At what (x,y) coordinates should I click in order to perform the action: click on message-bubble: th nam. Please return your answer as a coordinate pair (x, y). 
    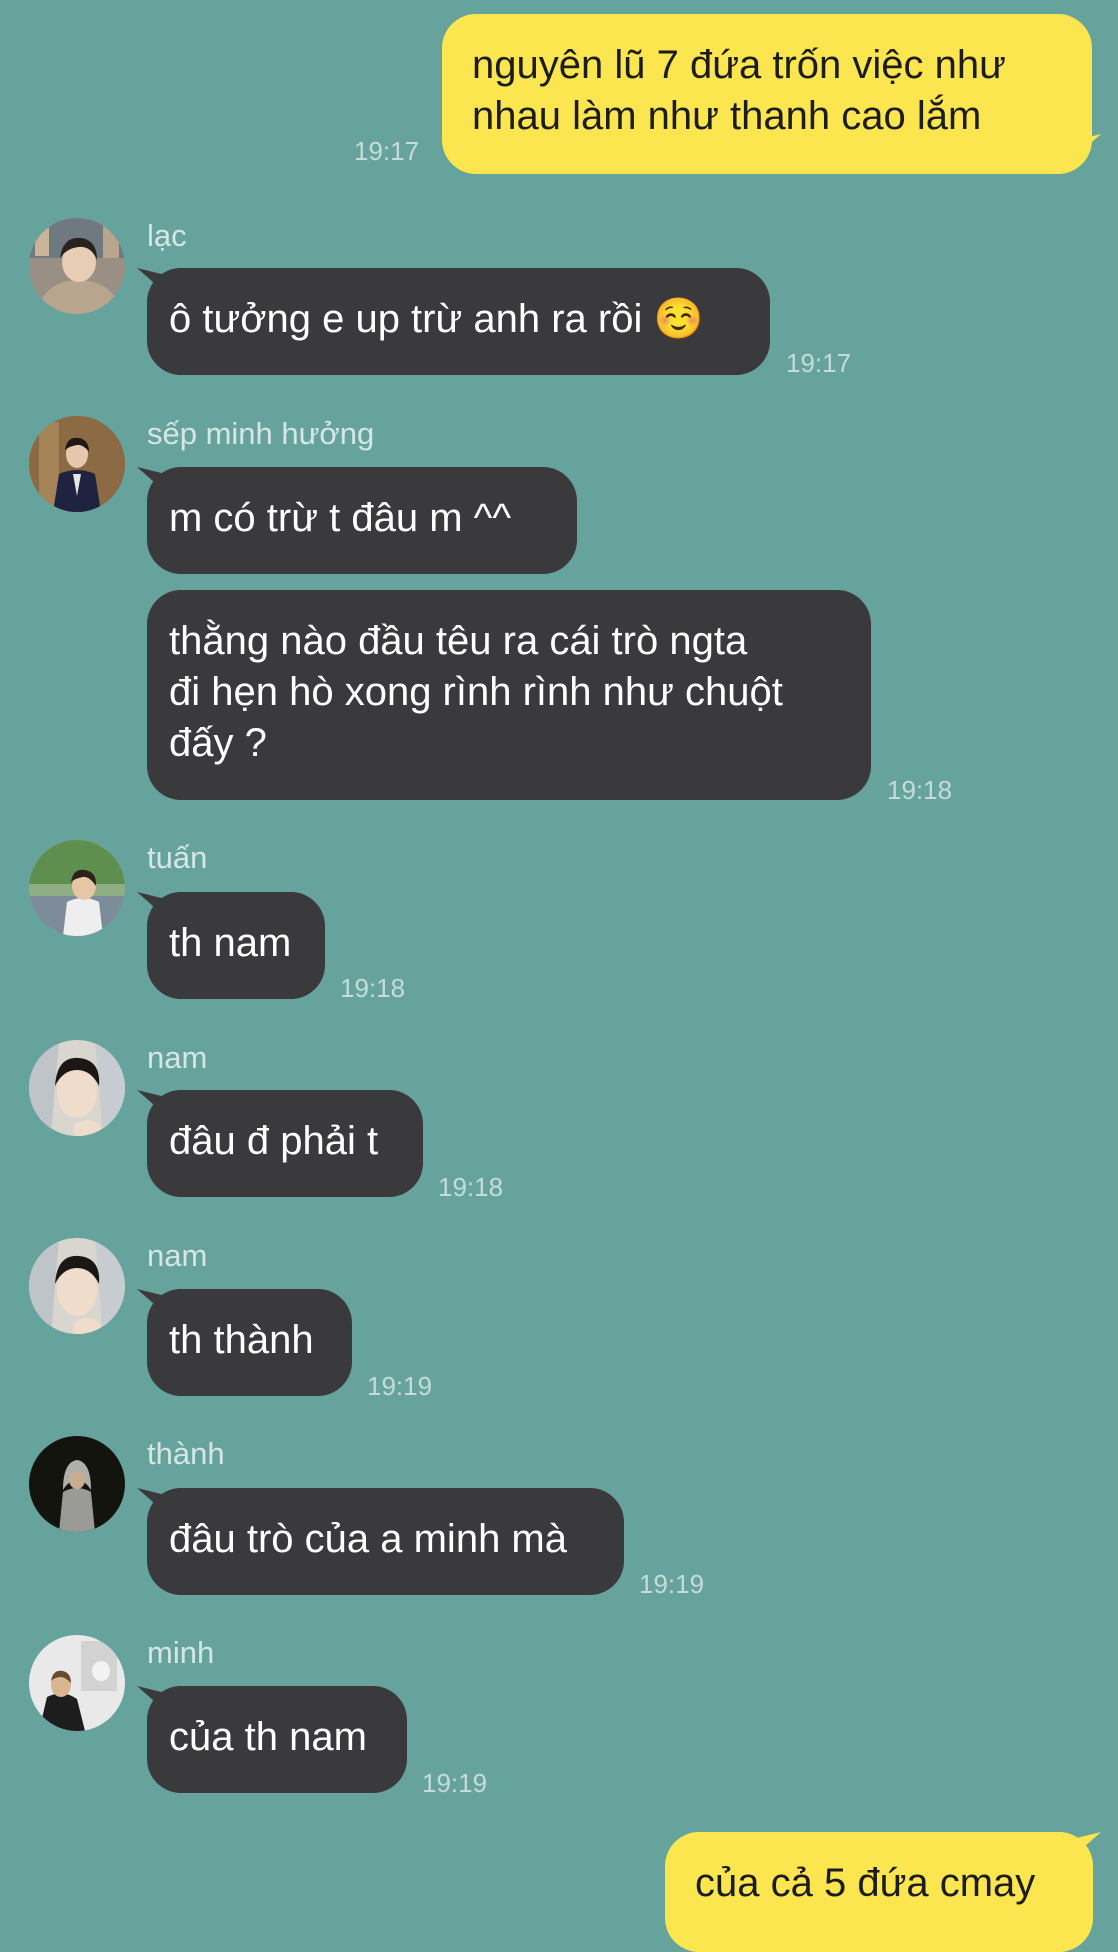
    Looking at the image, I should click on (236, 945).